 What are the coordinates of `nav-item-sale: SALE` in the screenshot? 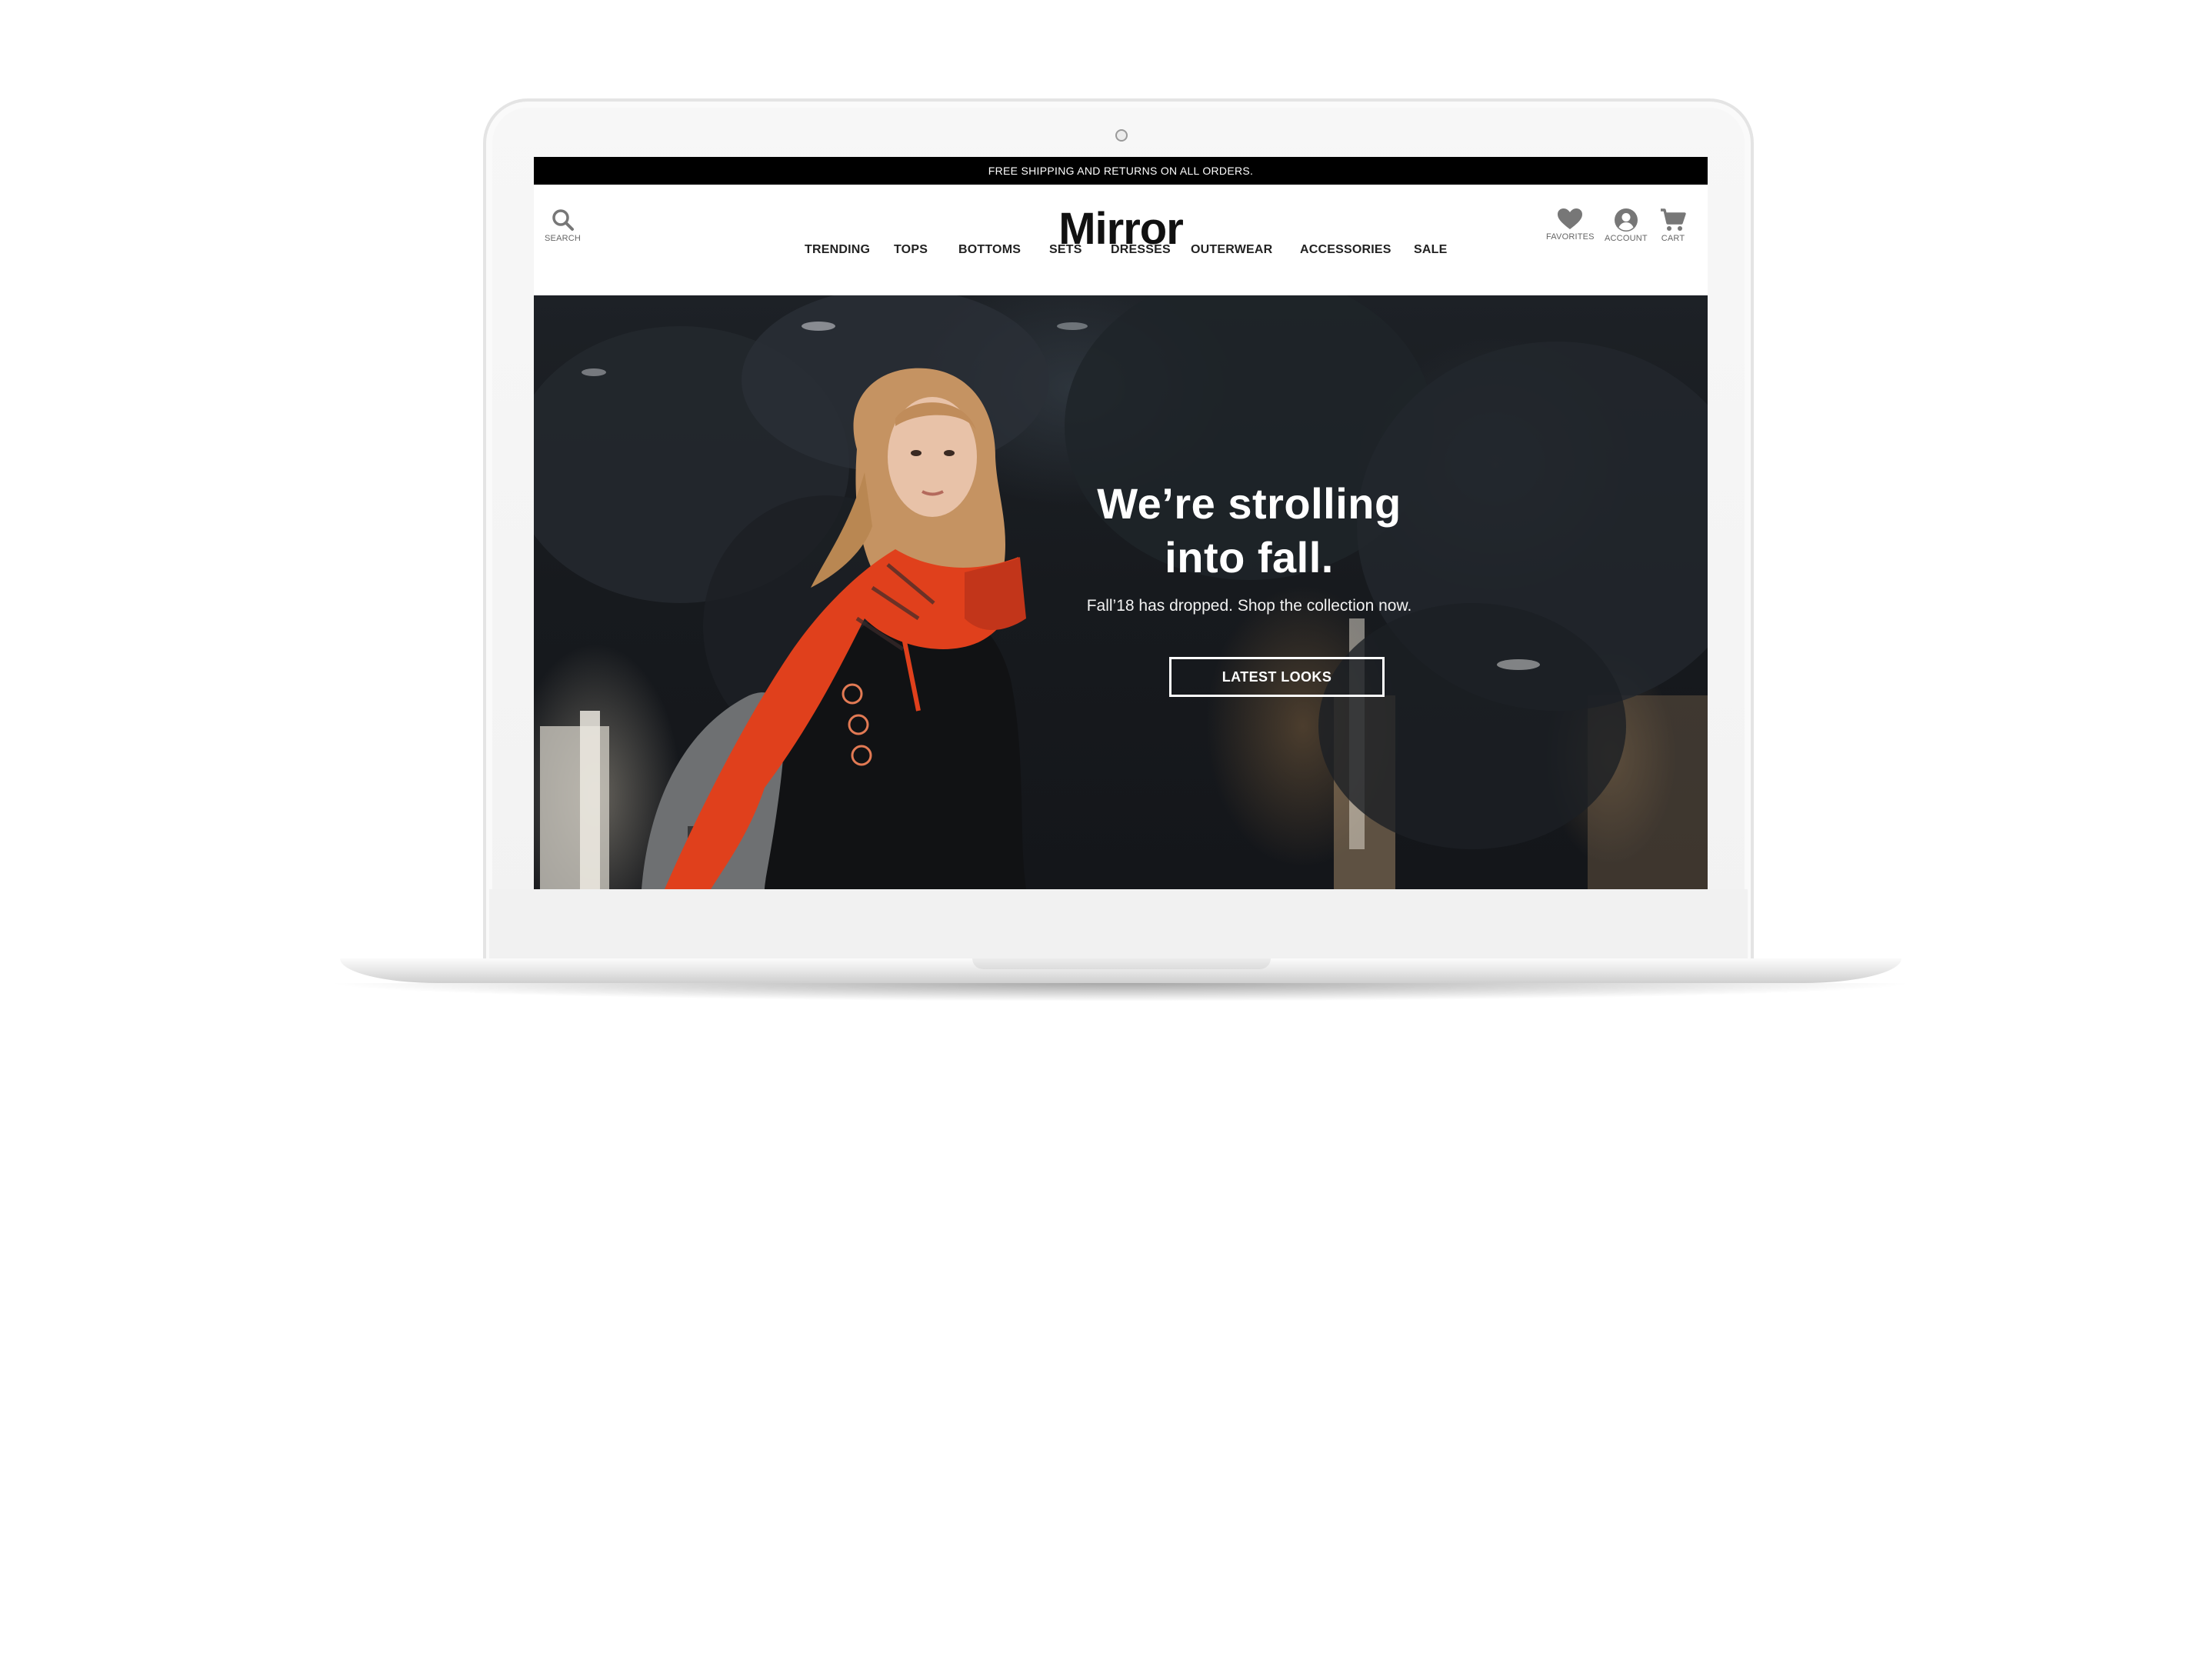 It's located at (1430, 250).